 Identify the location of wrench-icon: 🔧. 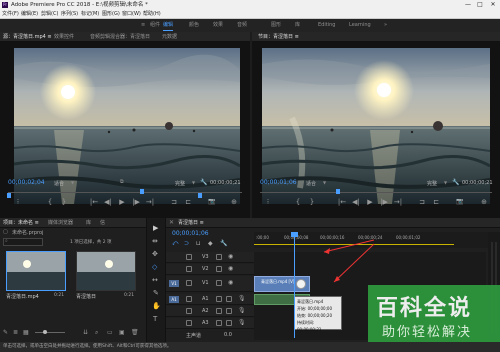
(455, 182).